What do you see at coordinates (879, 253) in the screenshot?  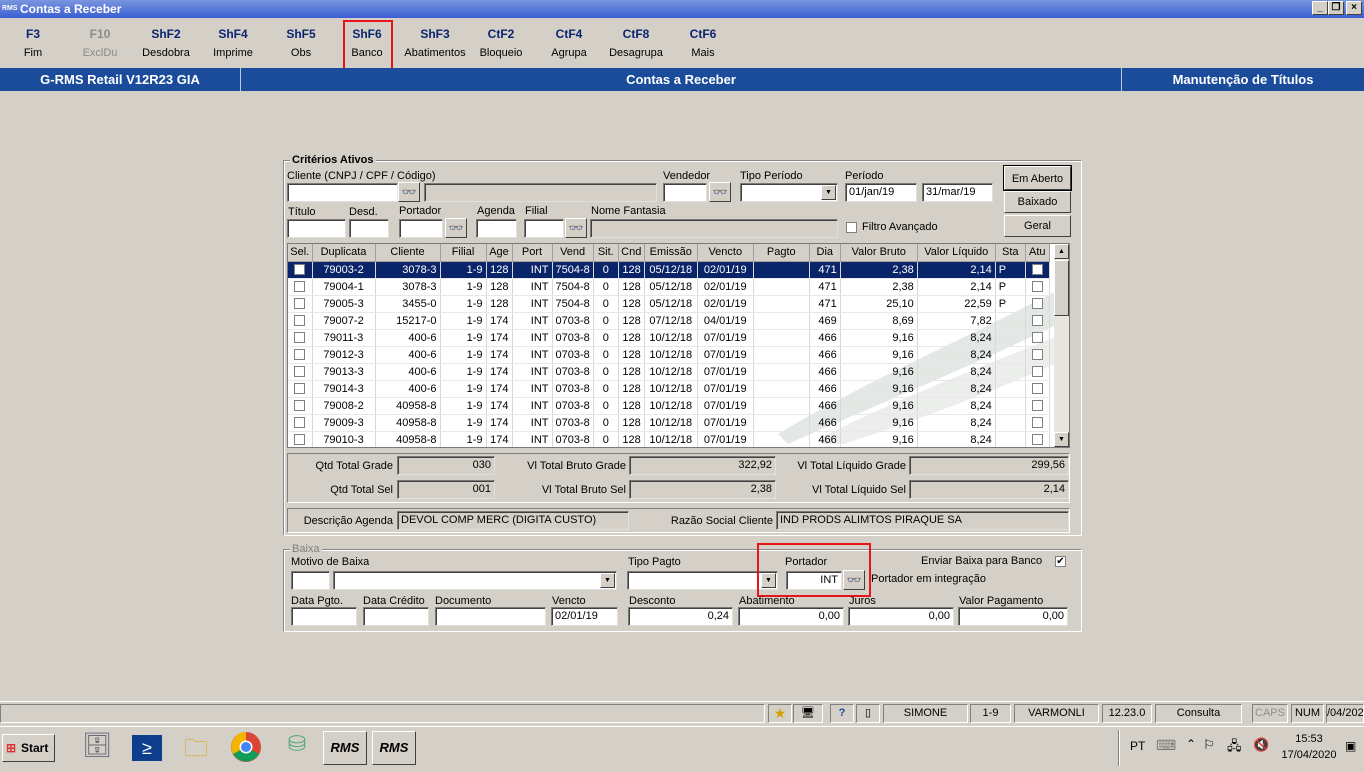 I see `col-header-valor-bruto: Valor Bruto` at bounding box center [879, 253].